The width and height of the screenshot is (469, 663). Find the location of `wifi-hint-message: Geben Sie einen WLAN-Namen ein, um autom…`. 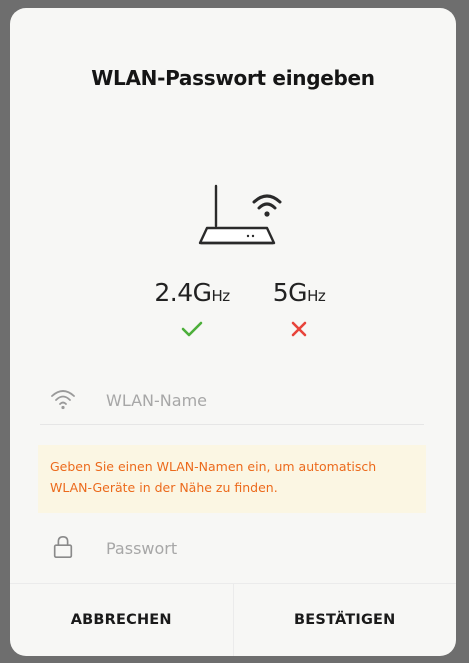

wifi-hint-message: Geben Sie einen WLAN-Namen ein, um autom… is located at coordinates (232, 479).